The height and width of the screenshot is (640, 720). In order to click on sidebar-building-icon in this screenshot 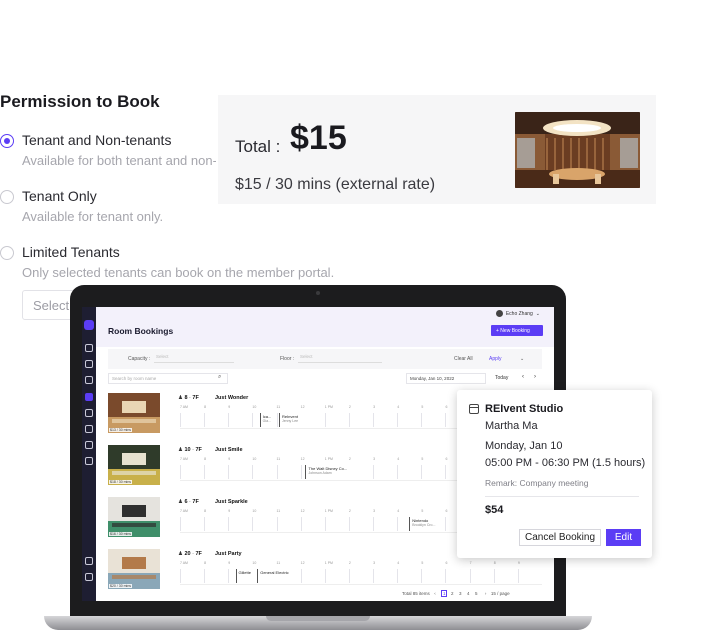, I will do `click(89, 348)`.